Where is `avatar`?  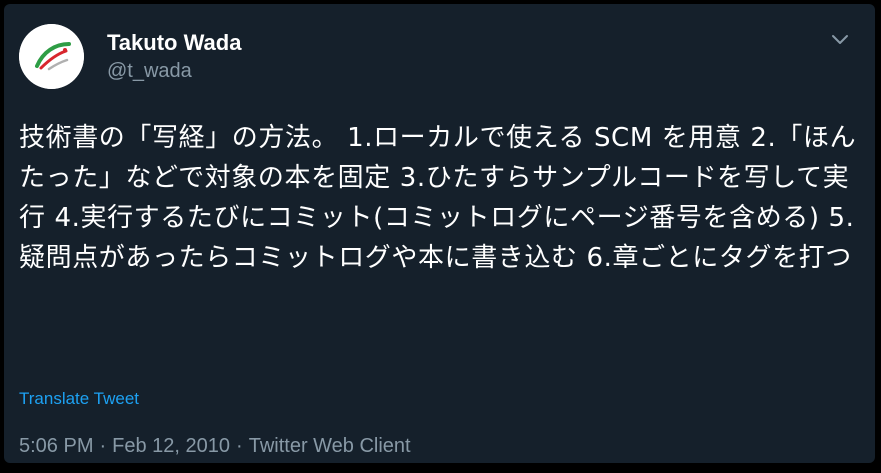
avatar is located at coordinates (51, 56).